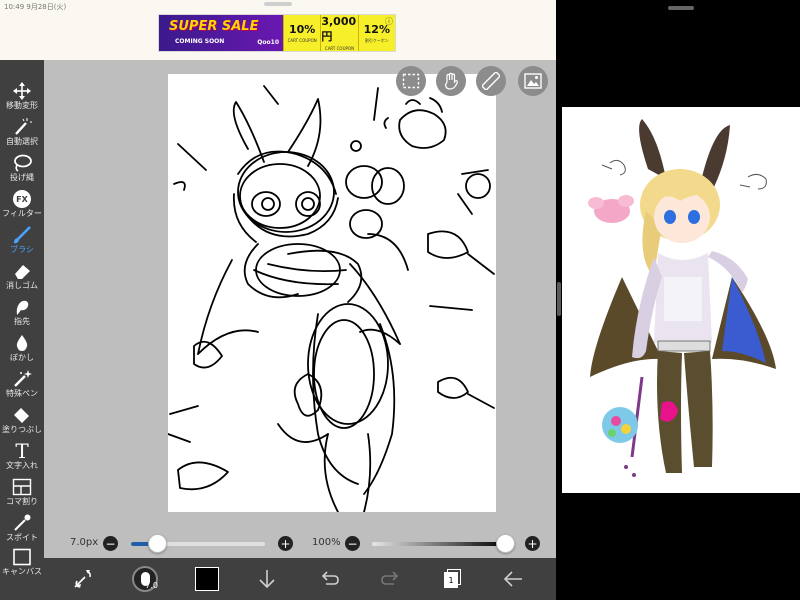  What do you see at coordinates (157, 543) in the screenshot?
I see `brush-size-thumb` at bounding box center [157, 543].